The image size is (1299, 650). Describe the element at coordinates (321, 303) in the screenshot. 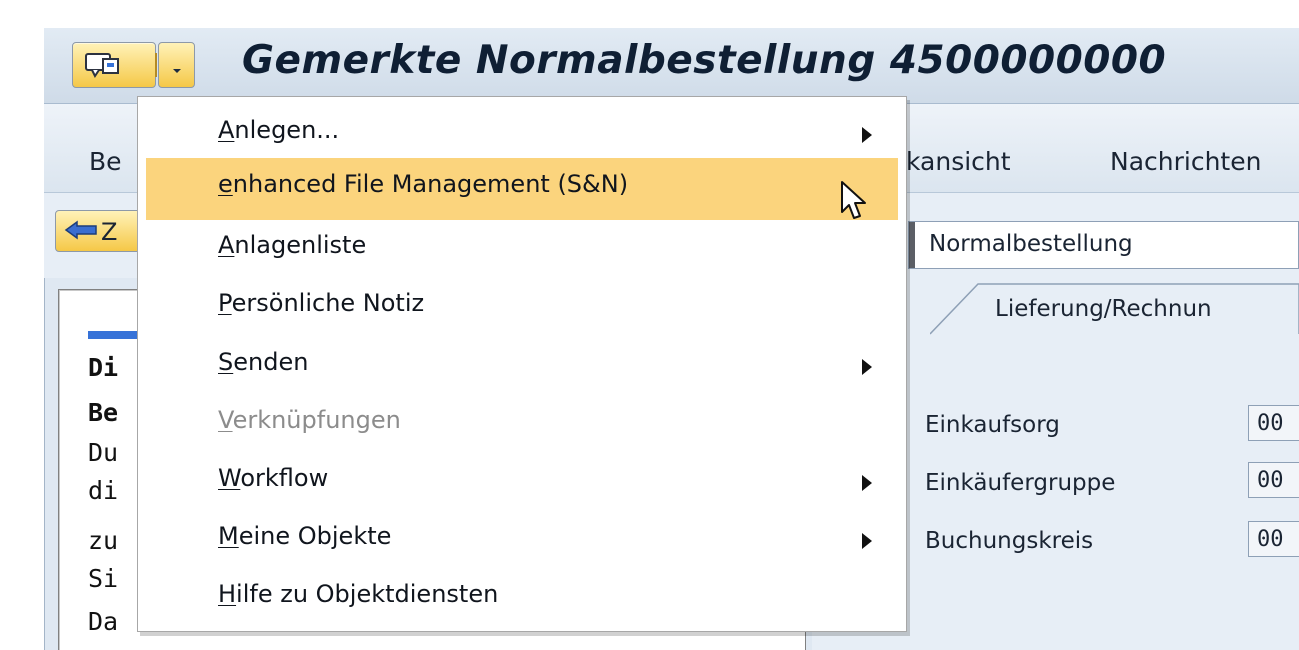

I see `menu-item-label: Persönliche Notiz` at that location.